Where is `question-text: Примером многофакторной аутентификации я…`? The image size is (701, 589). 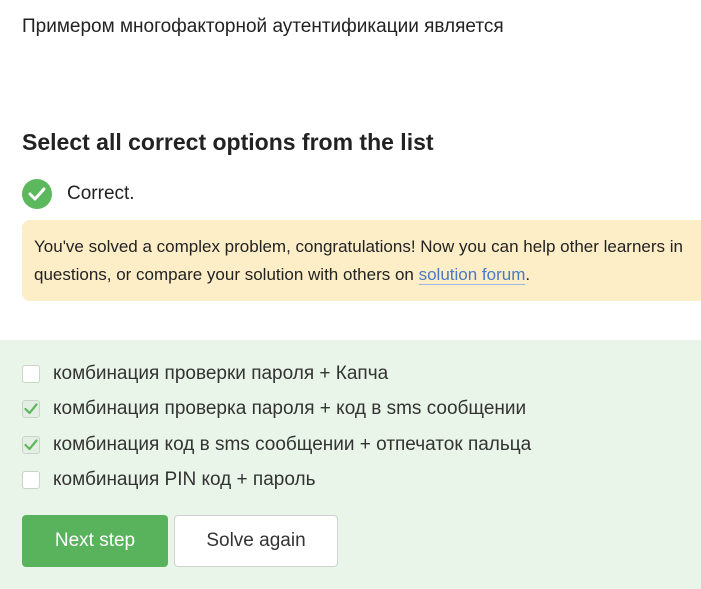
question-text: Примером многофакторной аутентификации я… is located at coordinates (263, 26).